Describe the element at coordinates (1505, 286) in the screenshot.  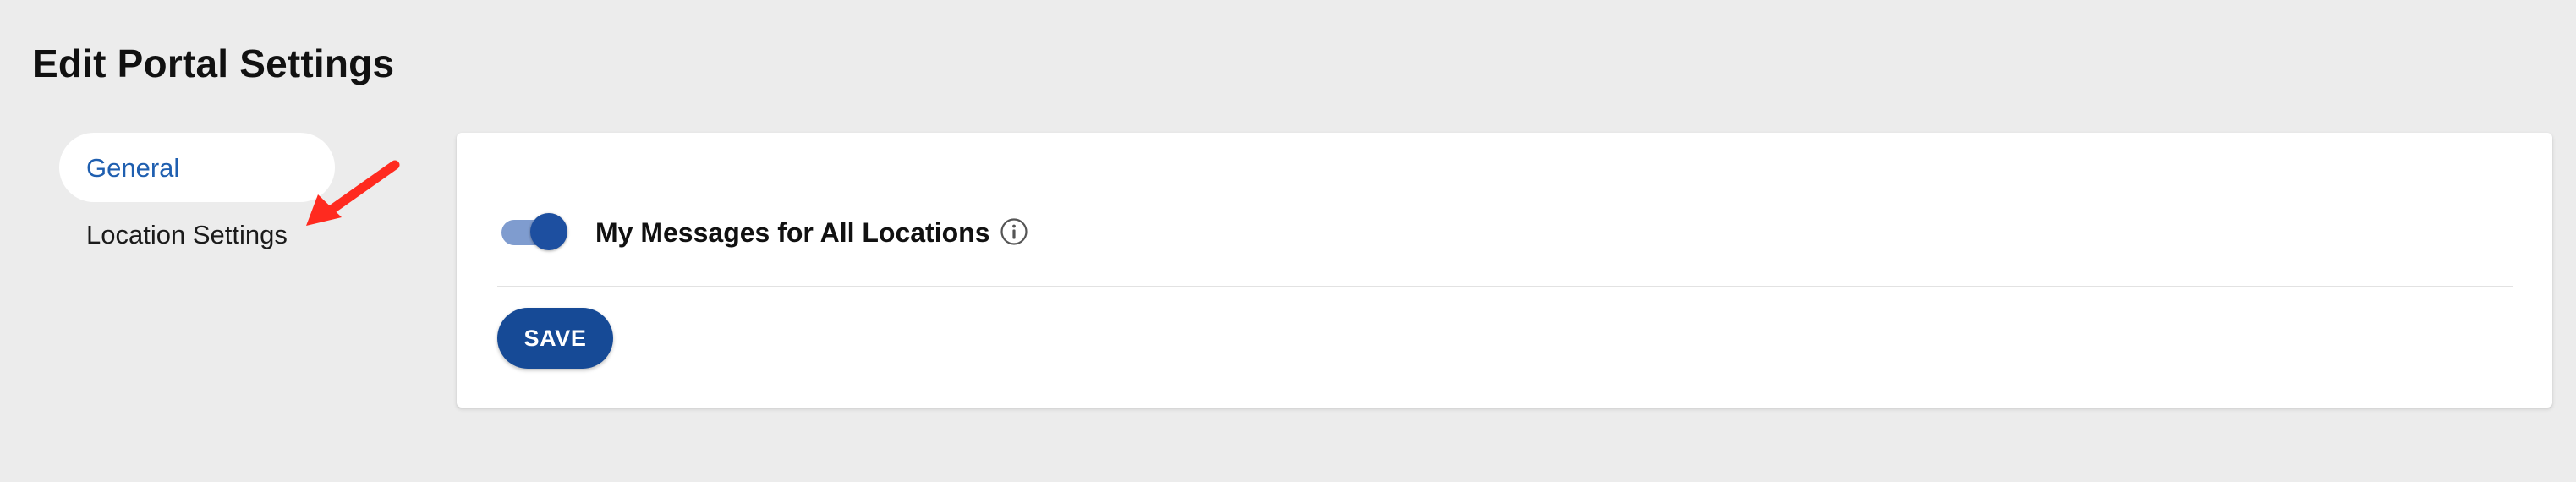
I see `divider` at that location.